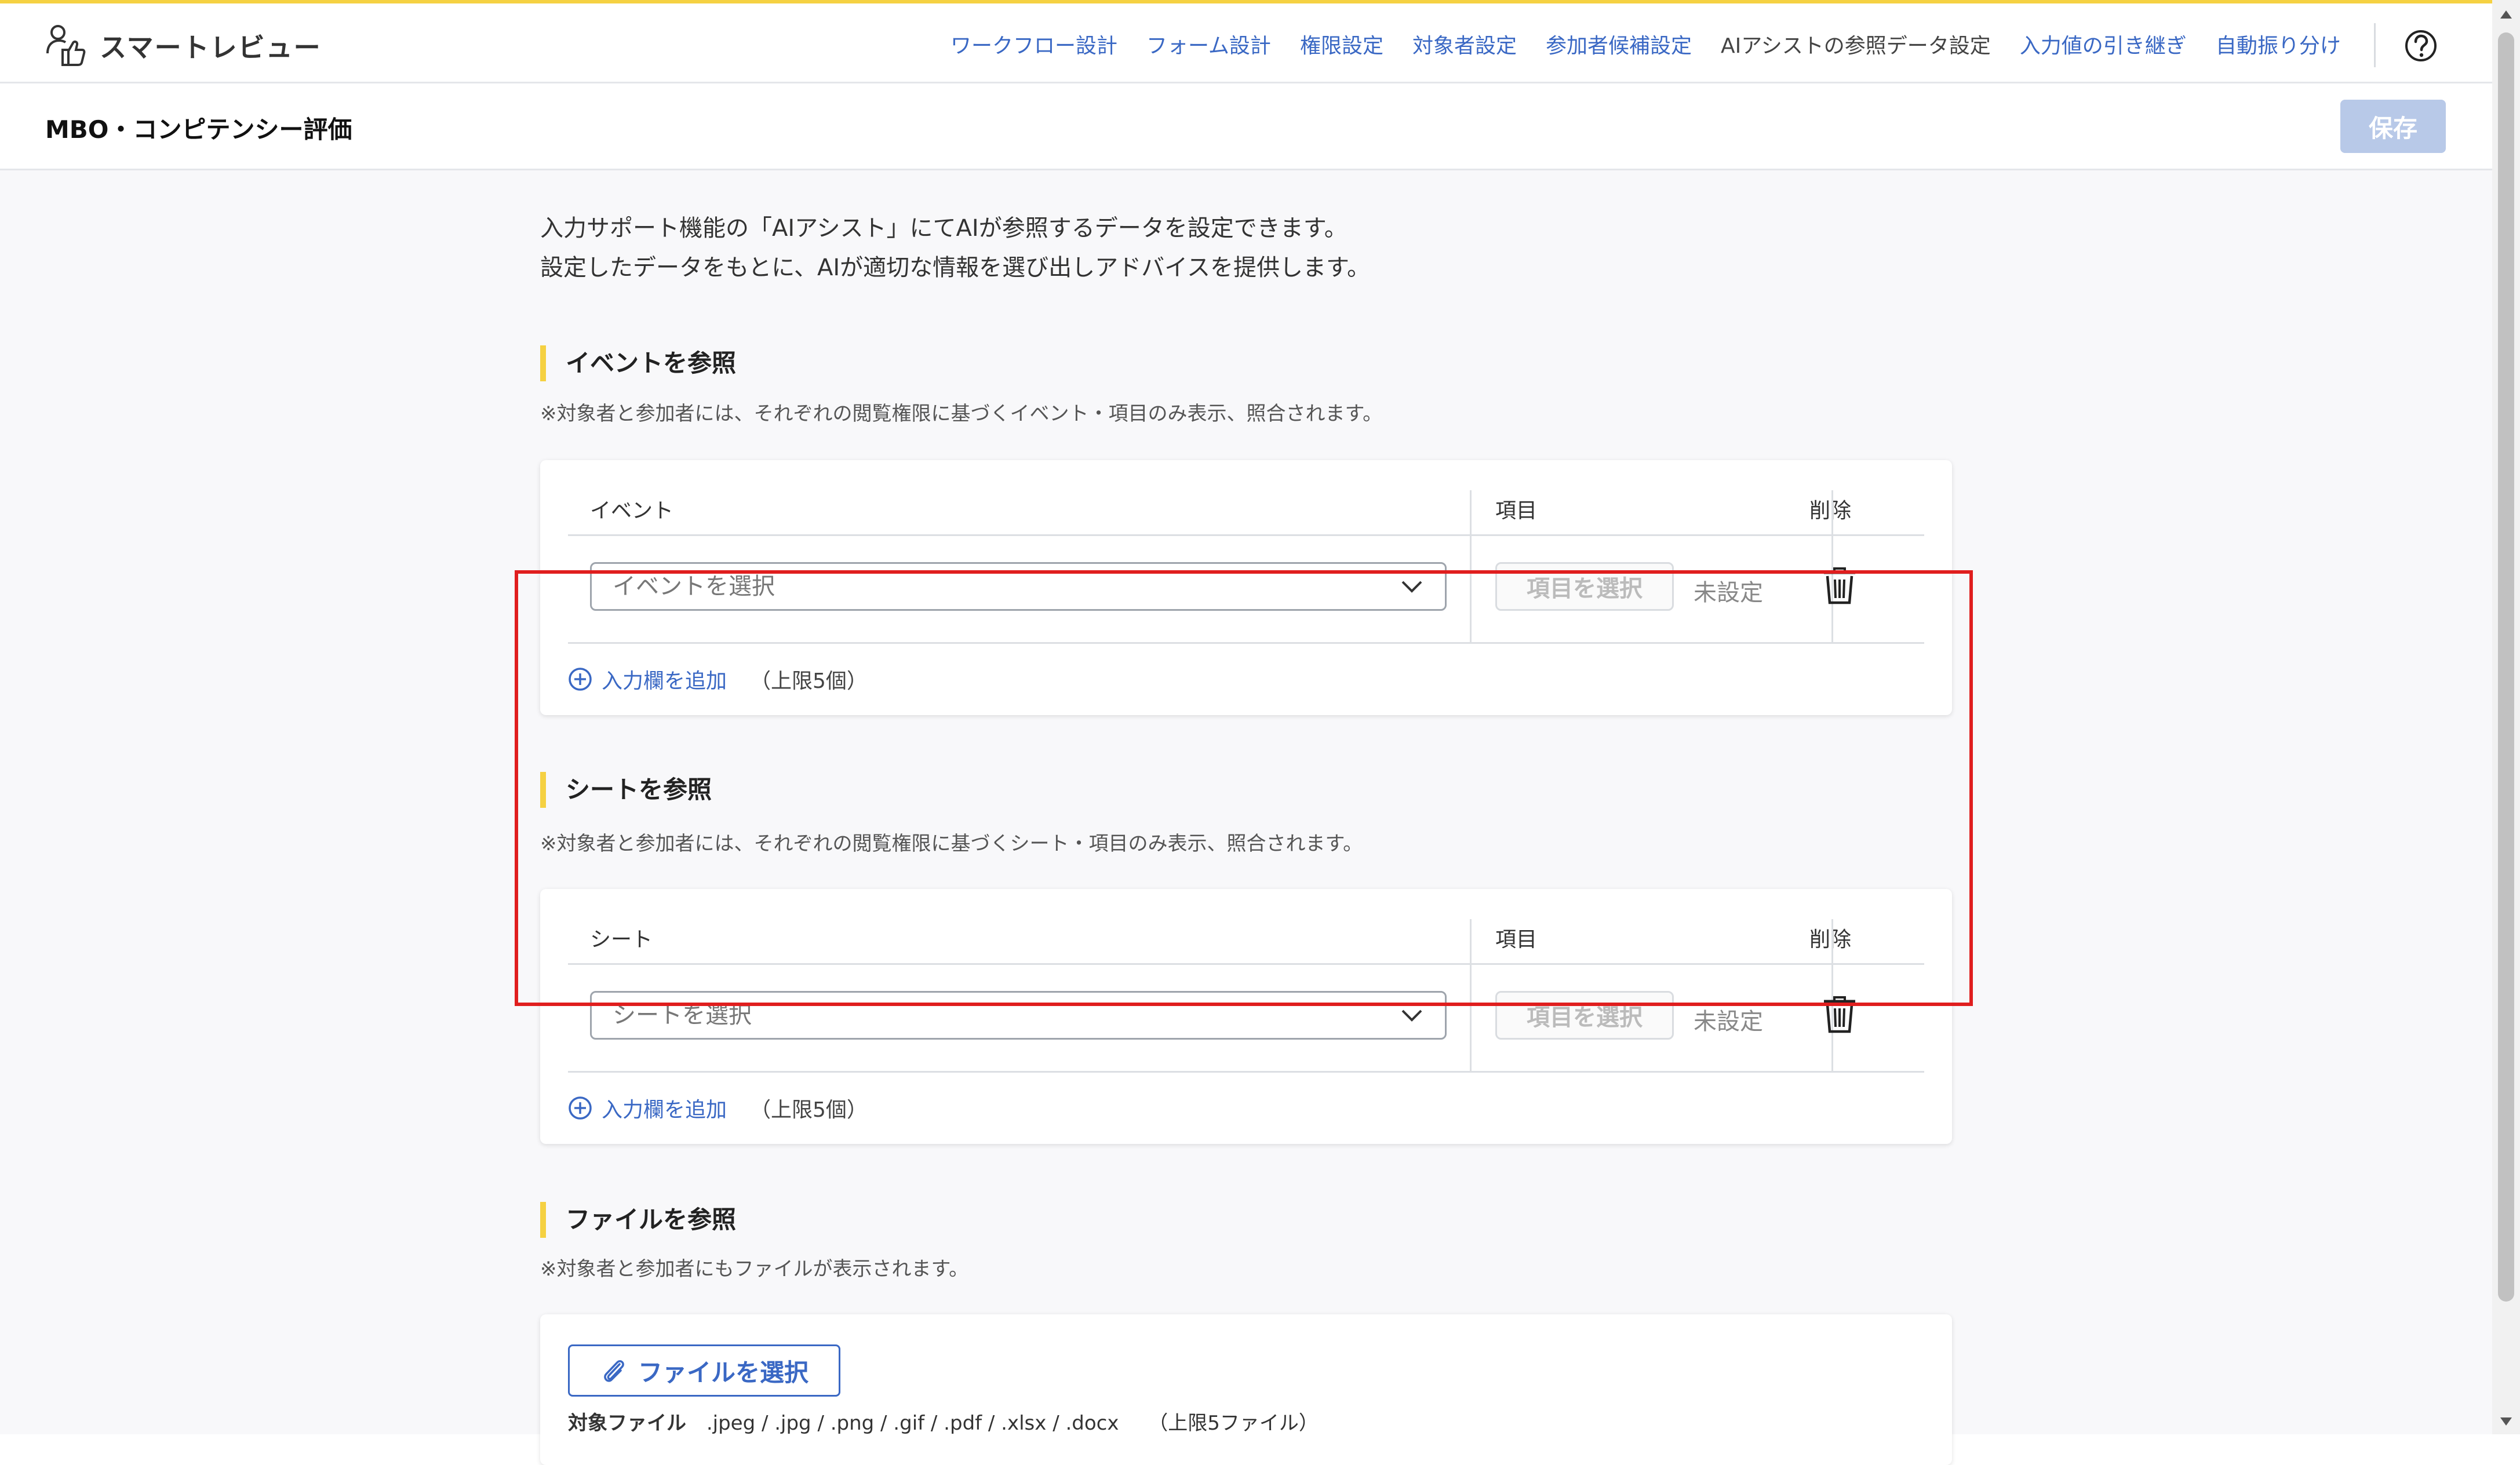  I want to click on nav-item-form: フォーム設計, so click(1208, 44).